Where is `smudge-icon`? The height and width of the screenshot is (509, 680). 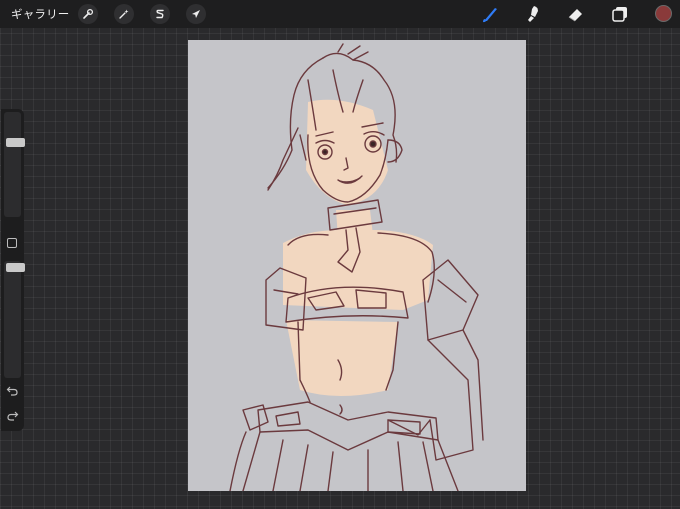 smudge-icon is located at coordinates (533, 14).